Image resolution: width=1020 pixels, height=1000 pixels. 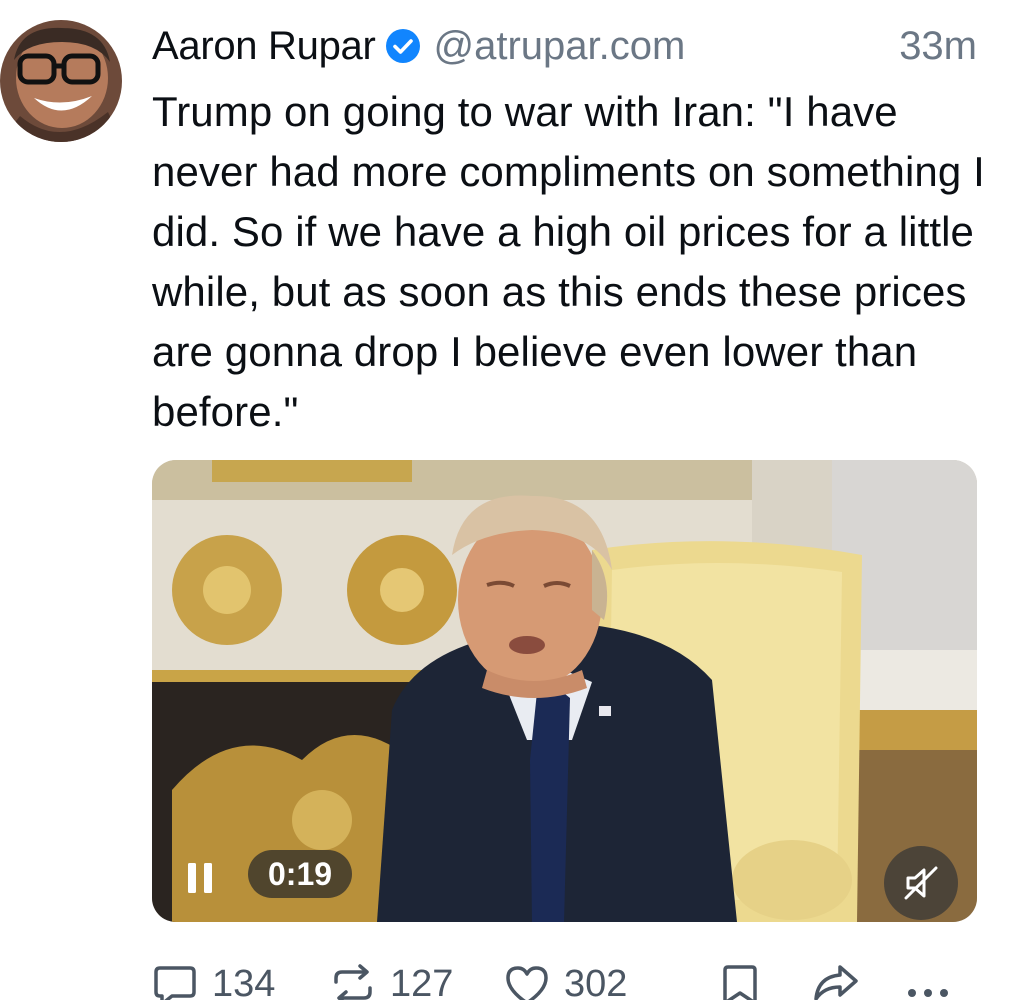 I want to click on share-icon, so click(x=836, y=982).